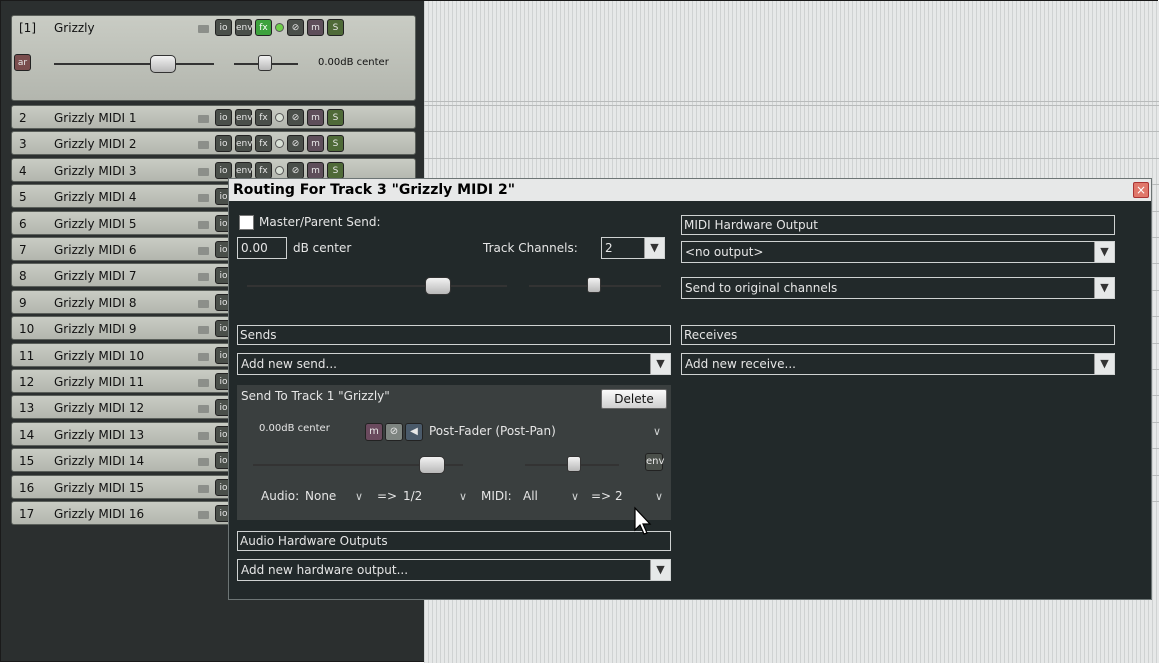 This screenshot has width=1167, height=666. What do you see at coordinates (898, 364) in the screenshot?
I see `add-receive-select: Add new receive... ▼` at bounding box center [898, 364].